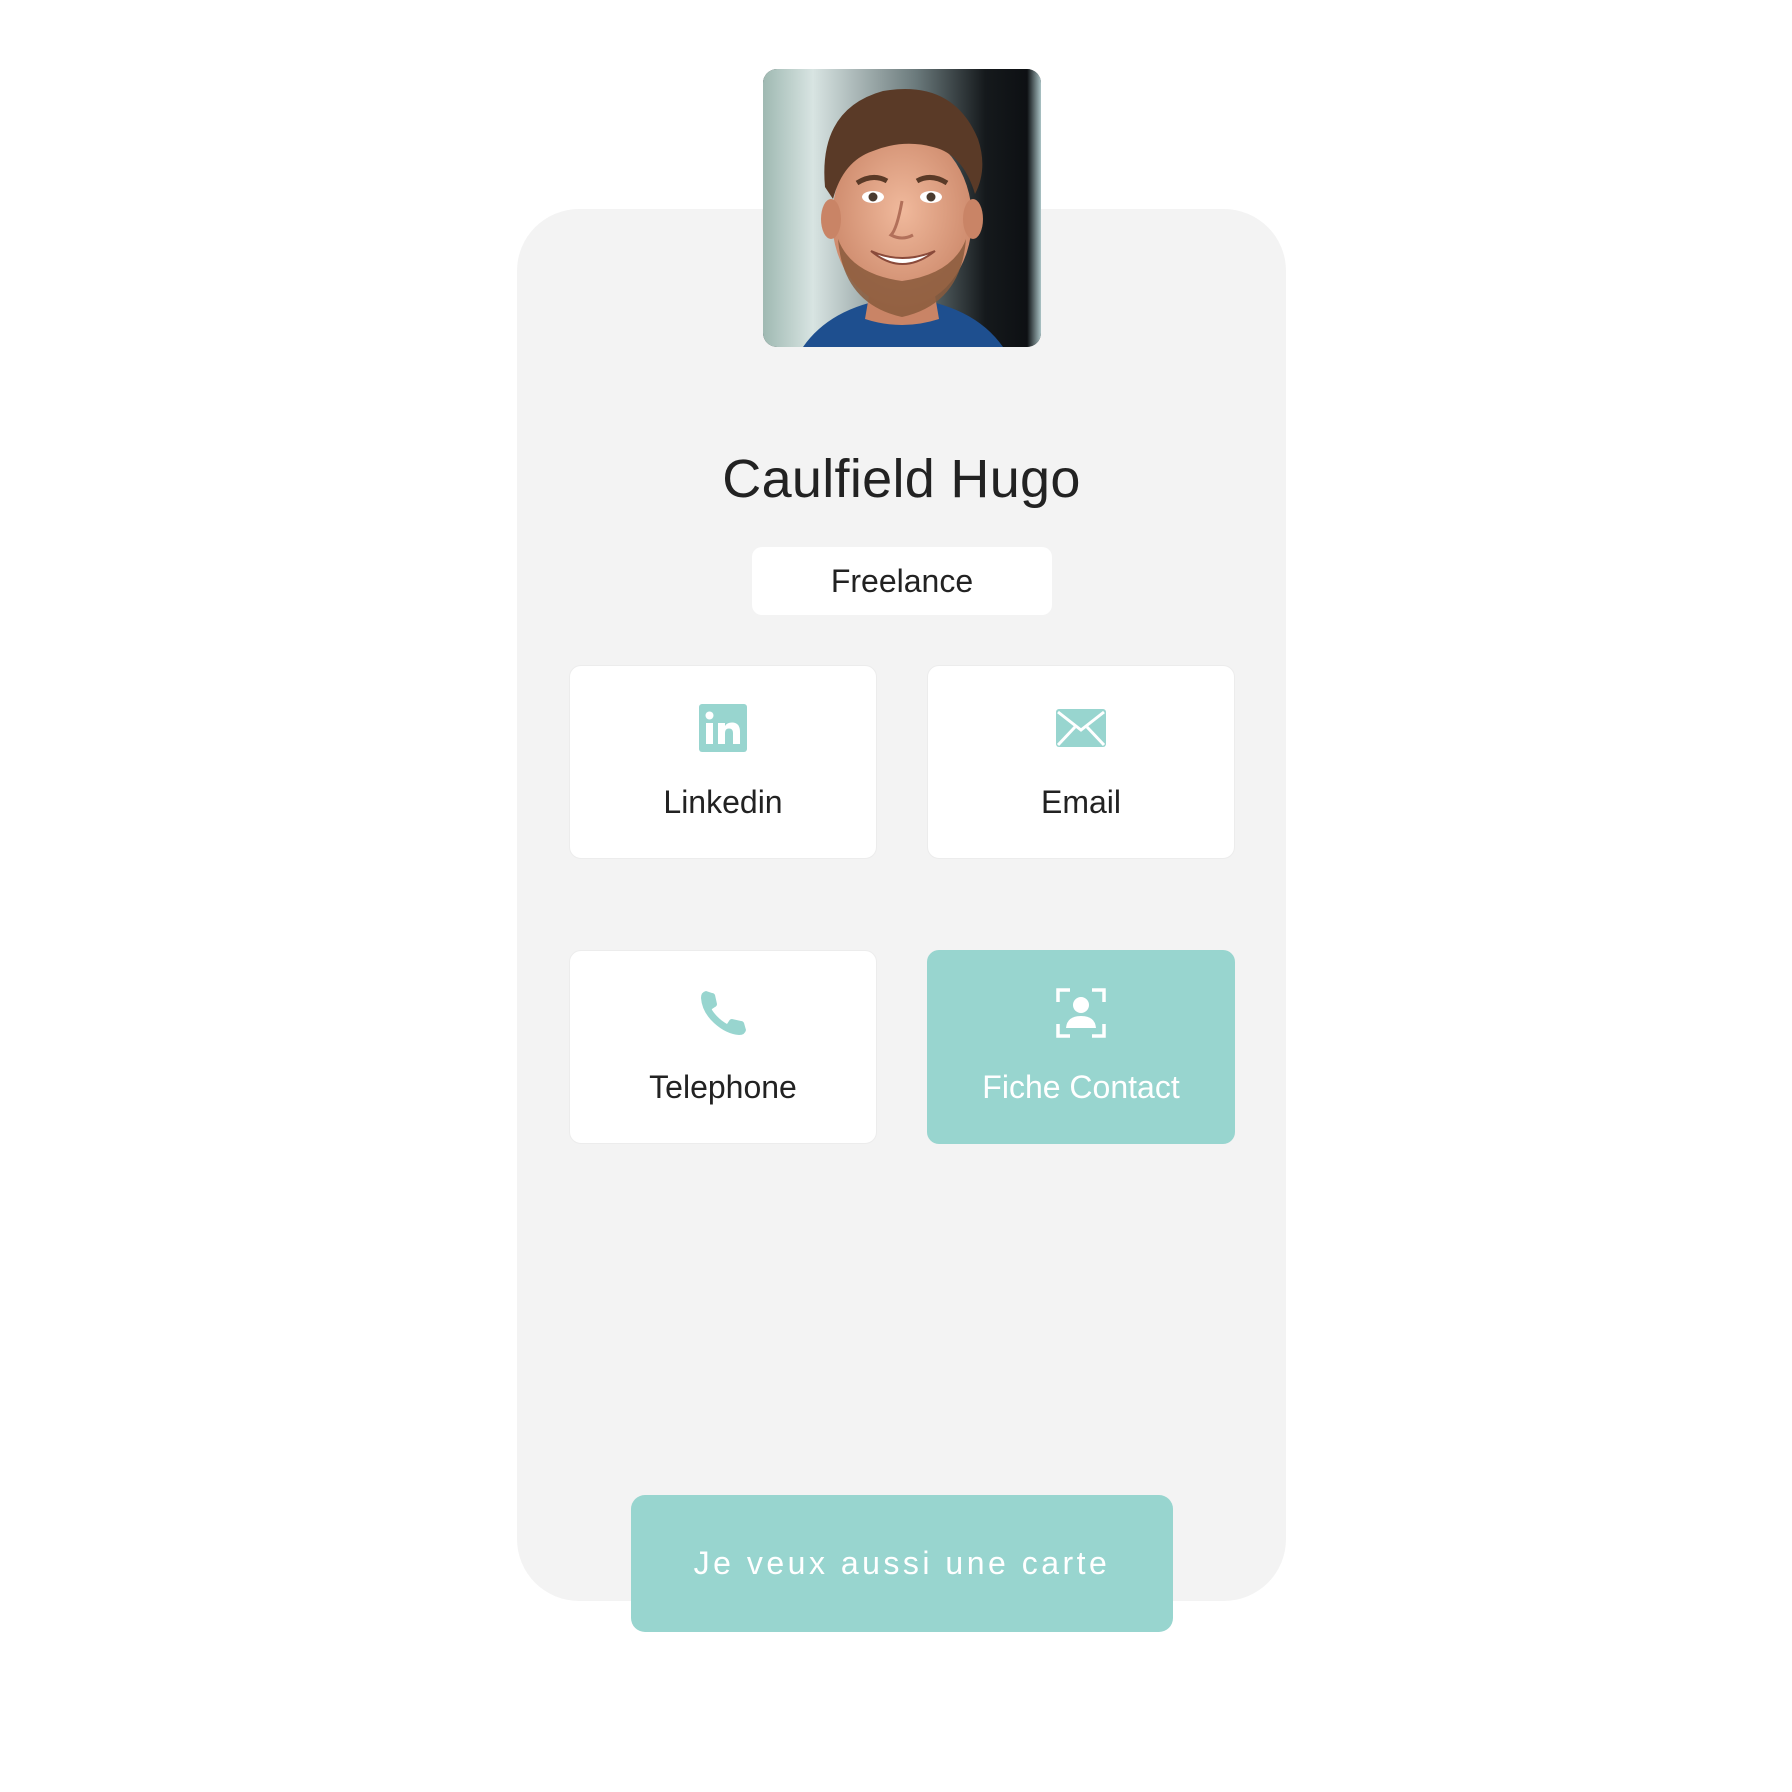 The image size is (1792, 1792). I want to click on linkedin-icon, so click(723, 728).